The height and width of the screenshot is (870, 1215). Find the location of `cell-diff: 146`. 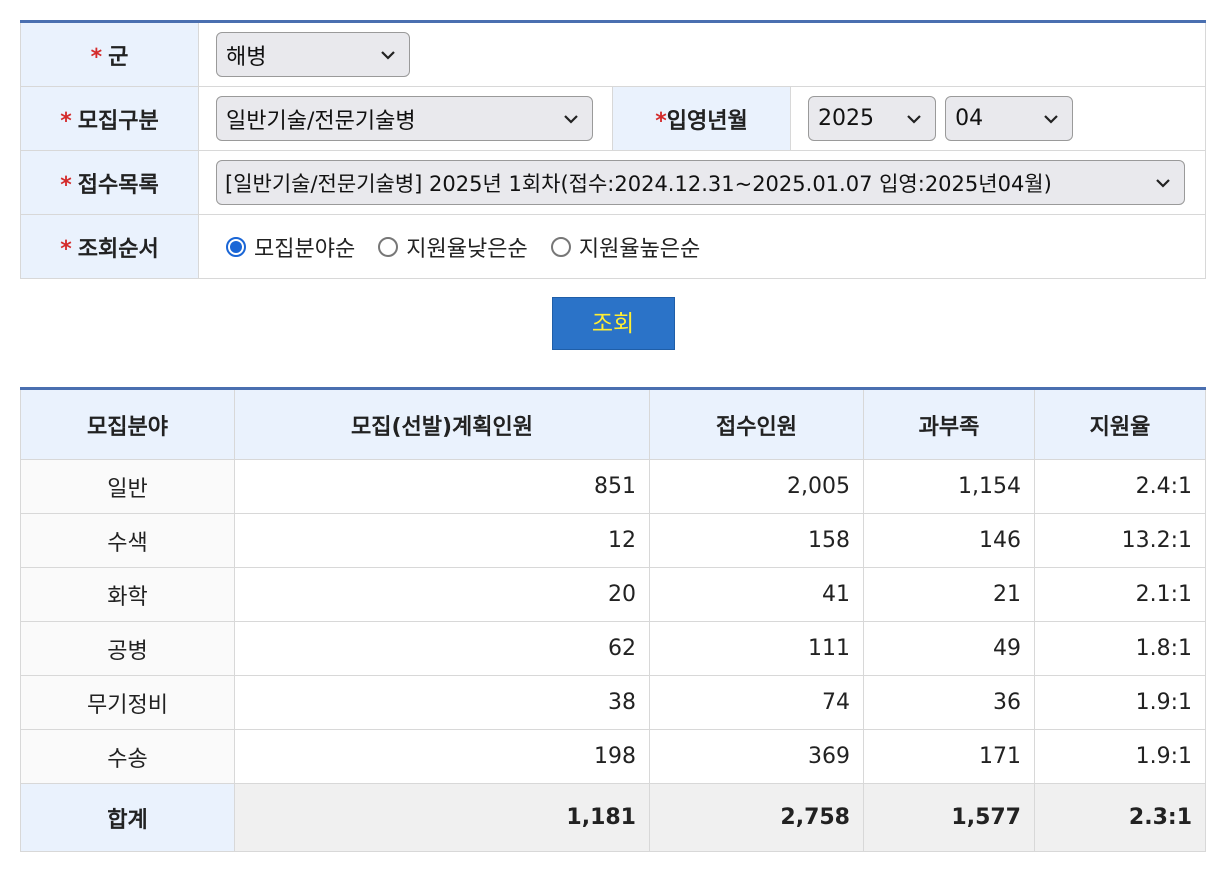

cell-diff: 146 is located at coordinates (949, 540).